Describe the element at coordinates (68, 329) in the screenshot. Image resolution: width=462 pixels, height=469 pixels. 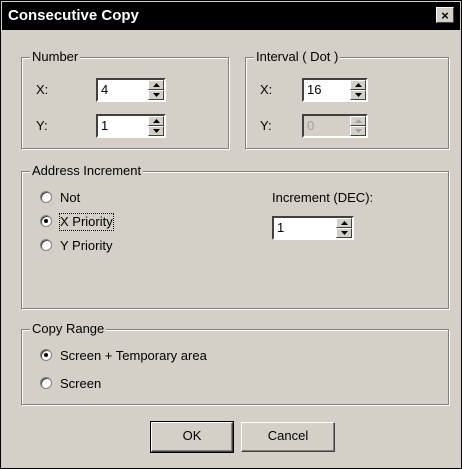
I see `copy-range-legend: Copy Range` at that location.